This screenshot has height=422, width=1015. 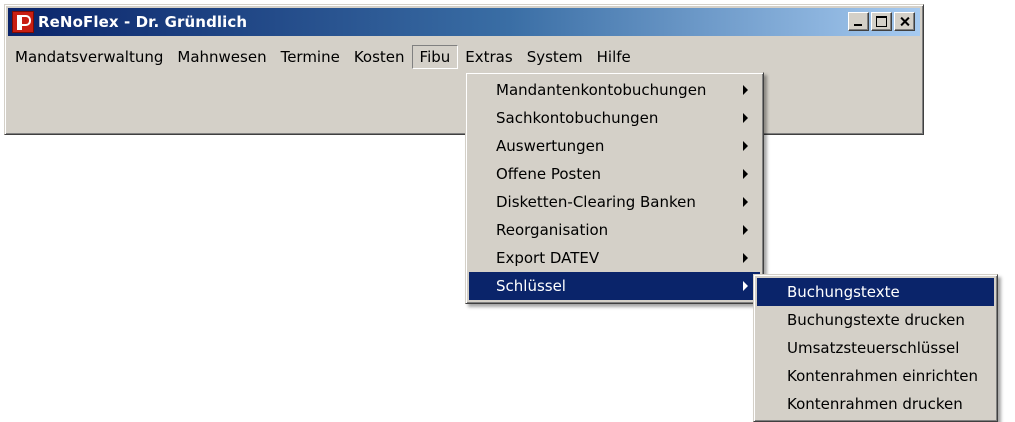 What do you see at coordinates (577, 118) in the screenshot?
I see `menu-item-label: Sachkontobuchungen` at bounding box center [577, 118].